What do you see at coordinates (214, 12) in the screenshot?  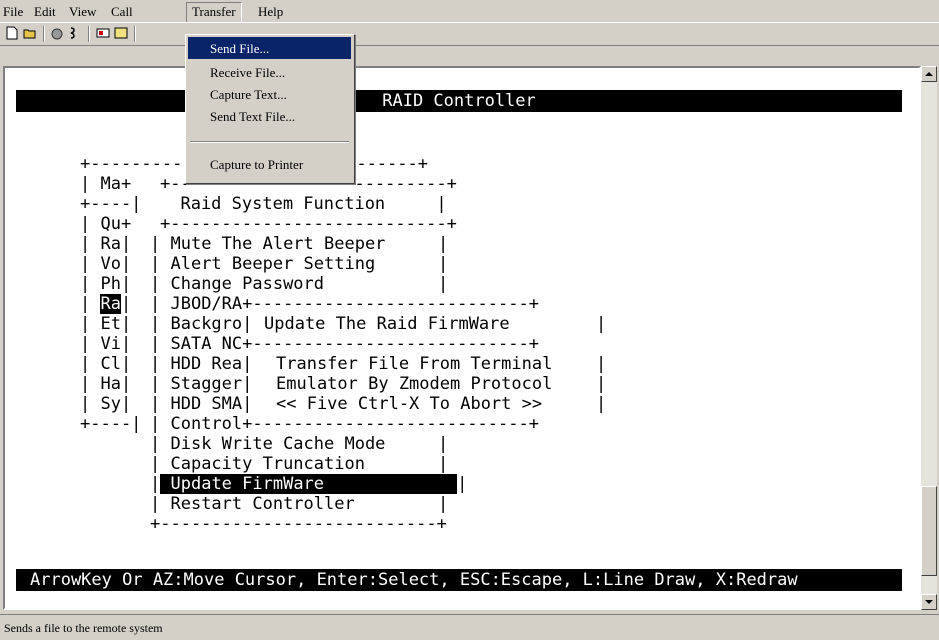 I see `menu-transfer: Transfer` at bounding box center [214, 12].